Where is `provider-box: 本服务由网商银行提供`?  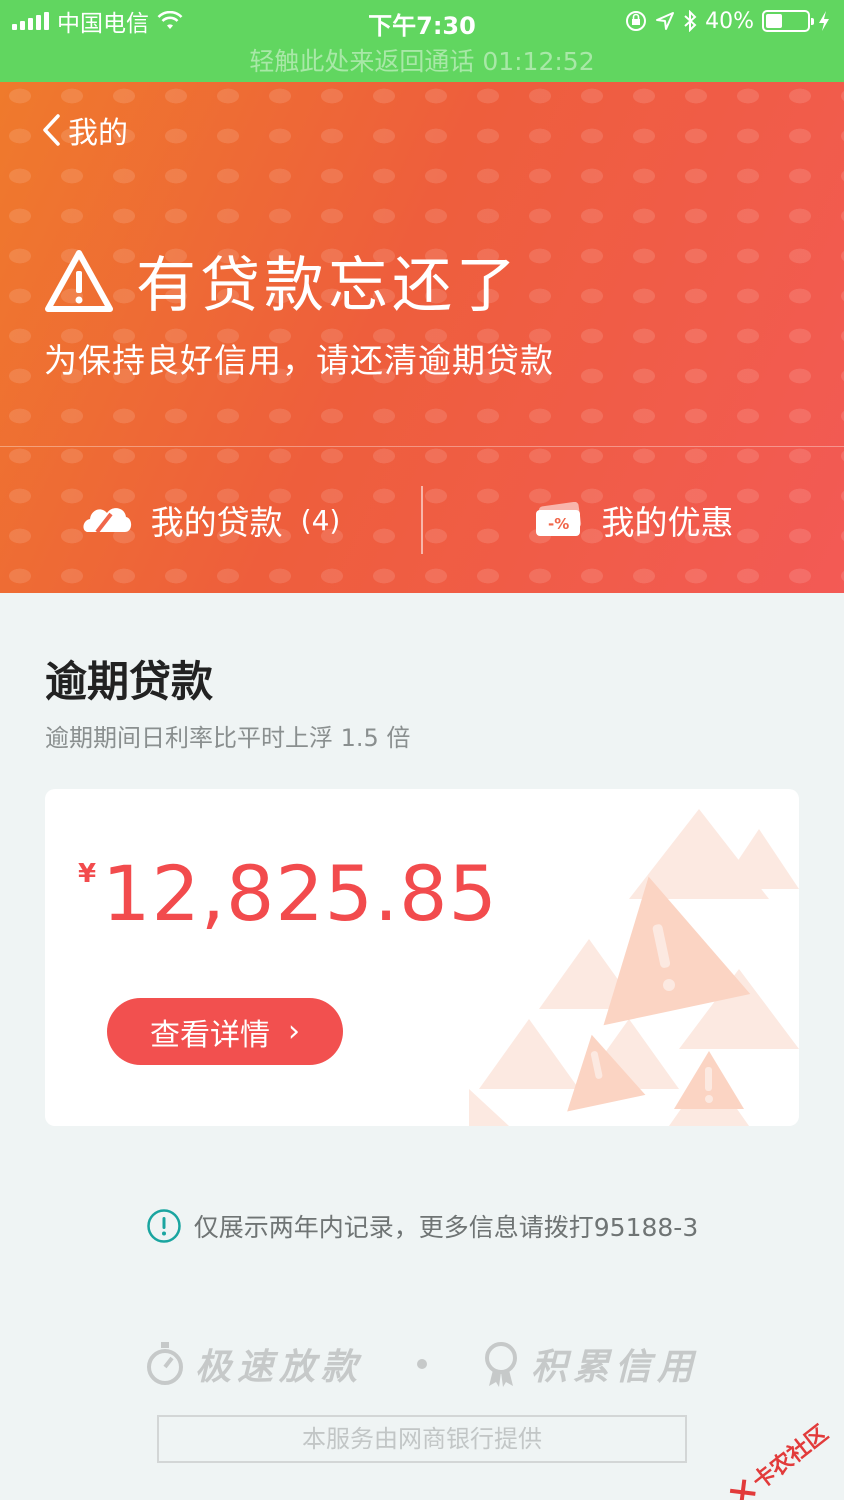
provider-box: 本服务由网商银行提供 is located at coordinates (422, 1439).